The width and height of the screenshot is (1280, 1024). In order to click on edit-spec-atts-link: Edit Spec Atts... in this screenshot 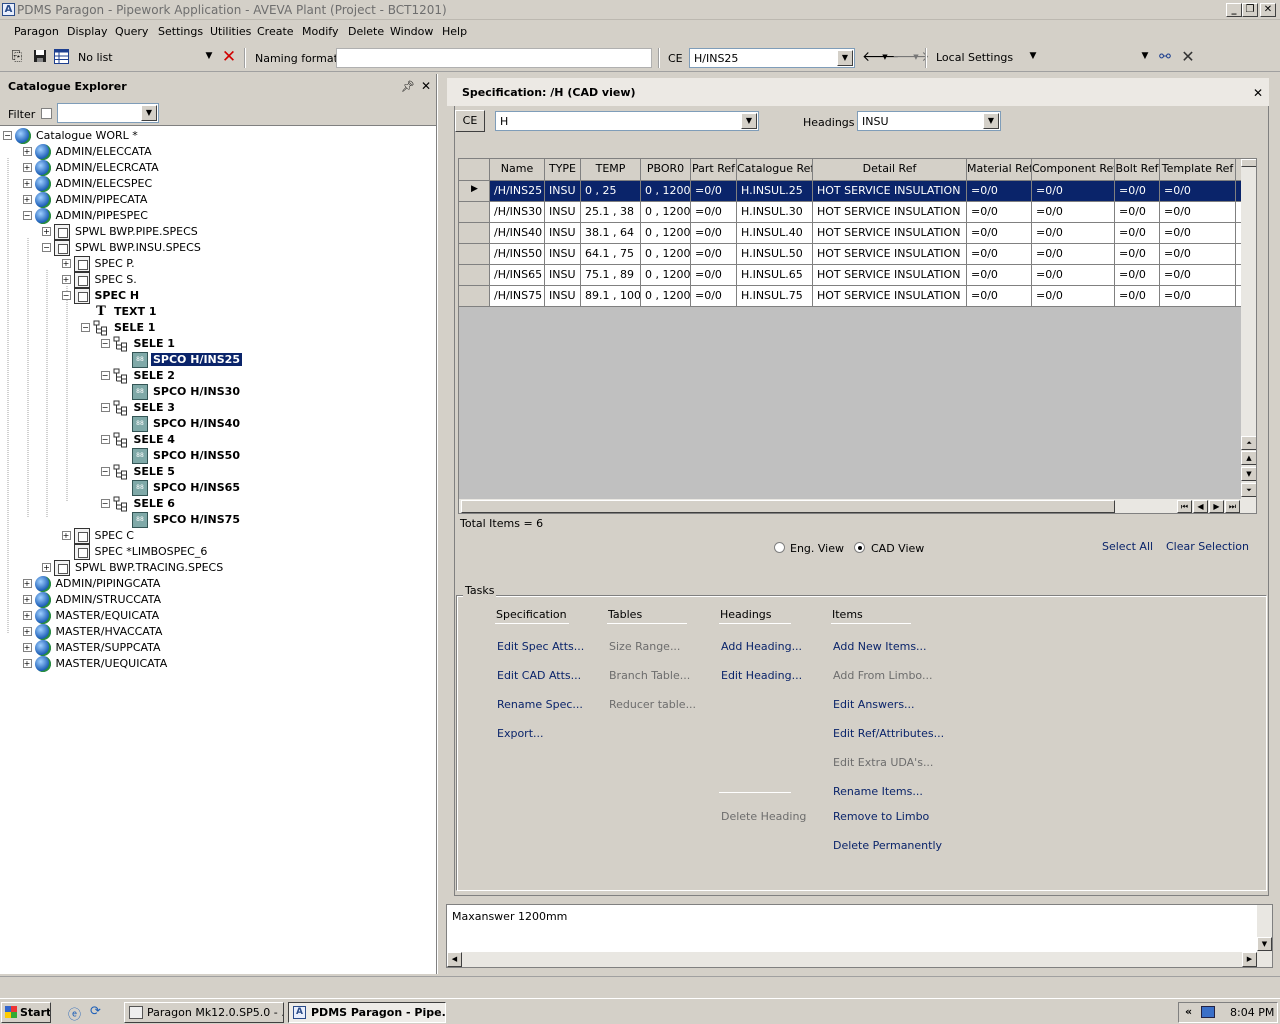, I will do `click(540, 646)`.